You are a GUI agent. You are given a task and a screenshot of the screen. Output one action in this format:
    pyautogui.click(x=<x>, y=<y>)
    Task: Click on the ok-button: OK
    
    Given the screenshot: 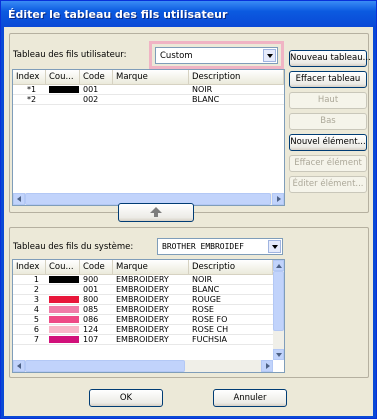 What is the action you would take?
    pyautogui.click(x=126, y=398)
    